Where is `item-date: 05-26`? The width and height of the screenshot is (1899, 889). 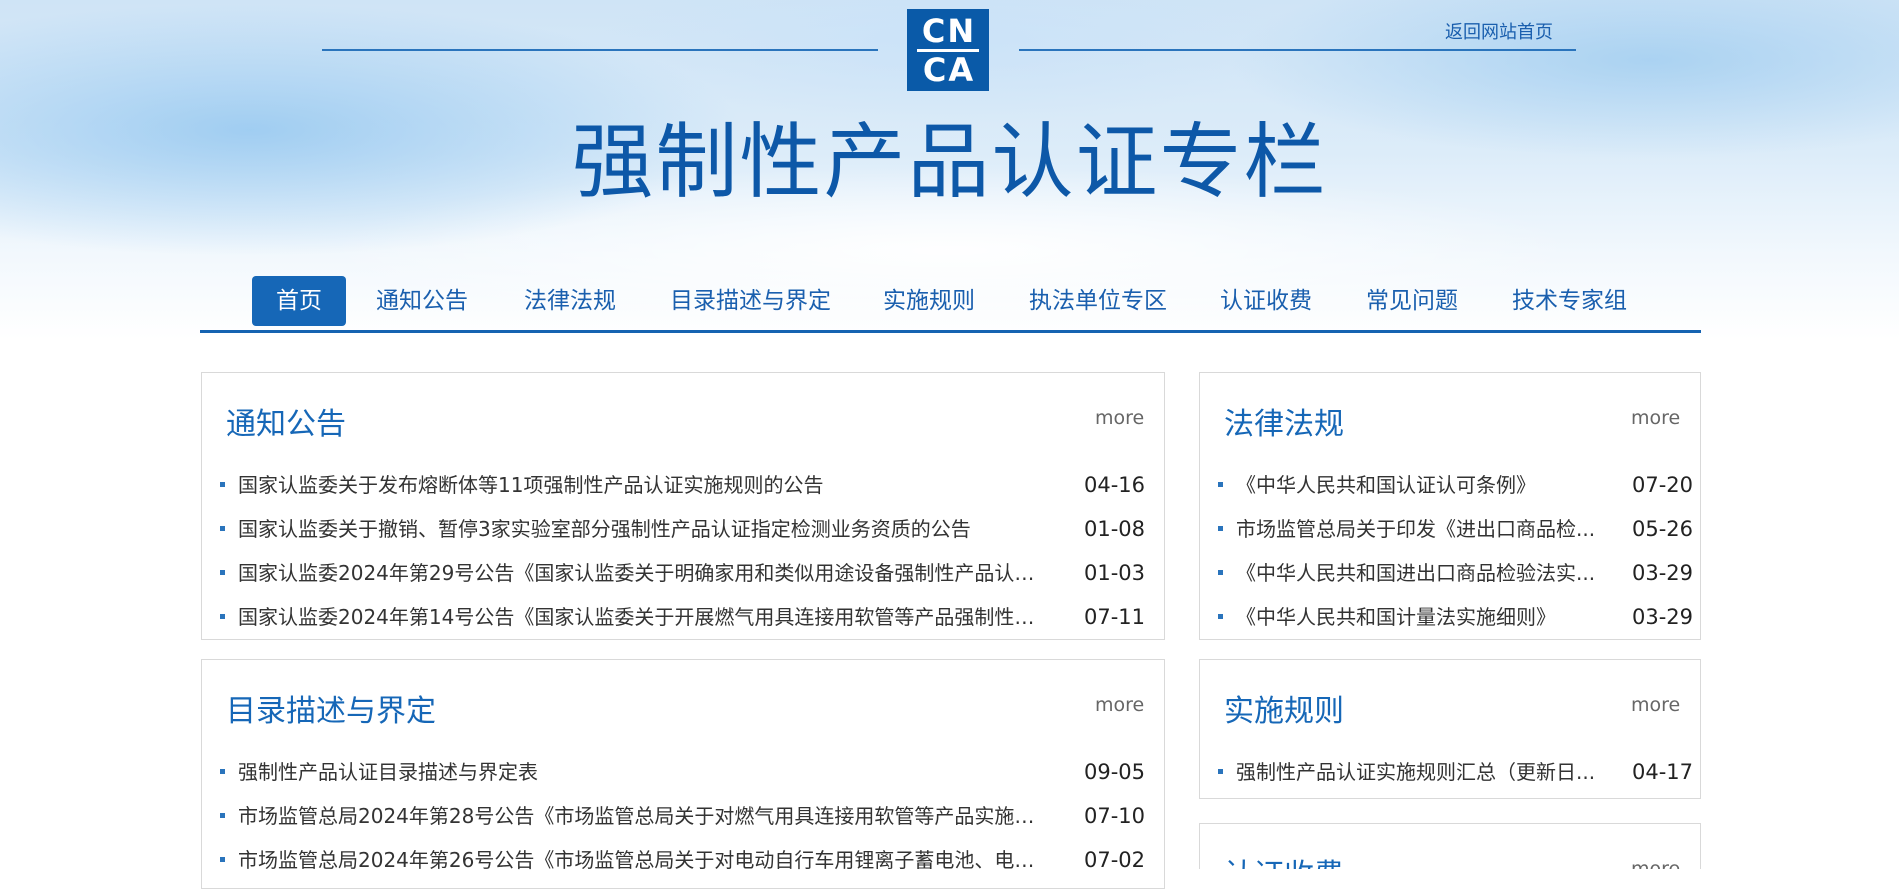 item-date: 05-26 is located at coordinates (1663, 529).